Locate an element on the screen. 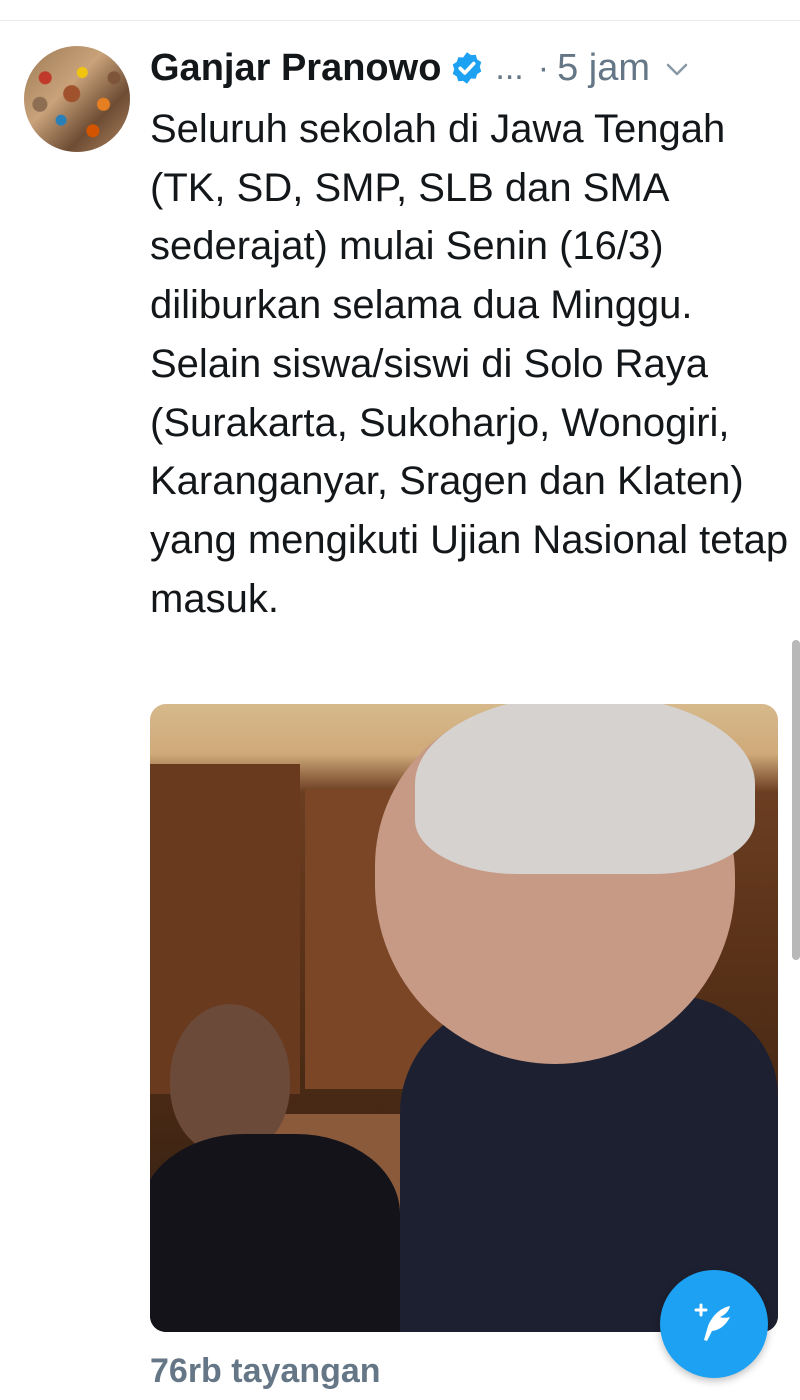  scrollbar is located at coordinates (796, 800).